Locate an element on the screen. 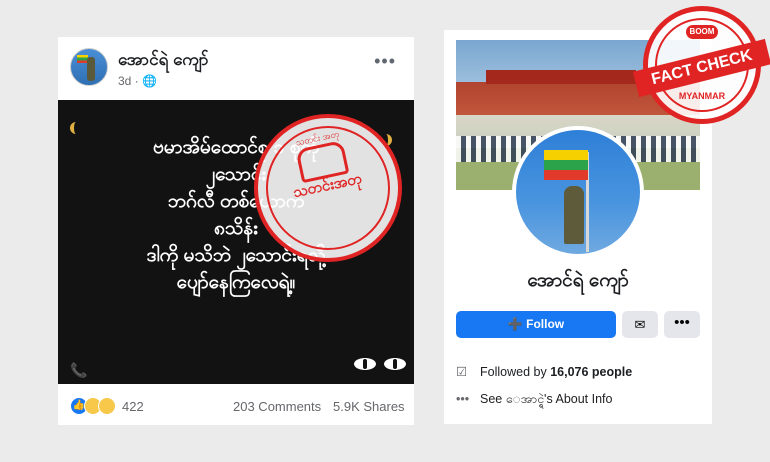  follow-icon: ➕ is located at coordinates (517, 324).